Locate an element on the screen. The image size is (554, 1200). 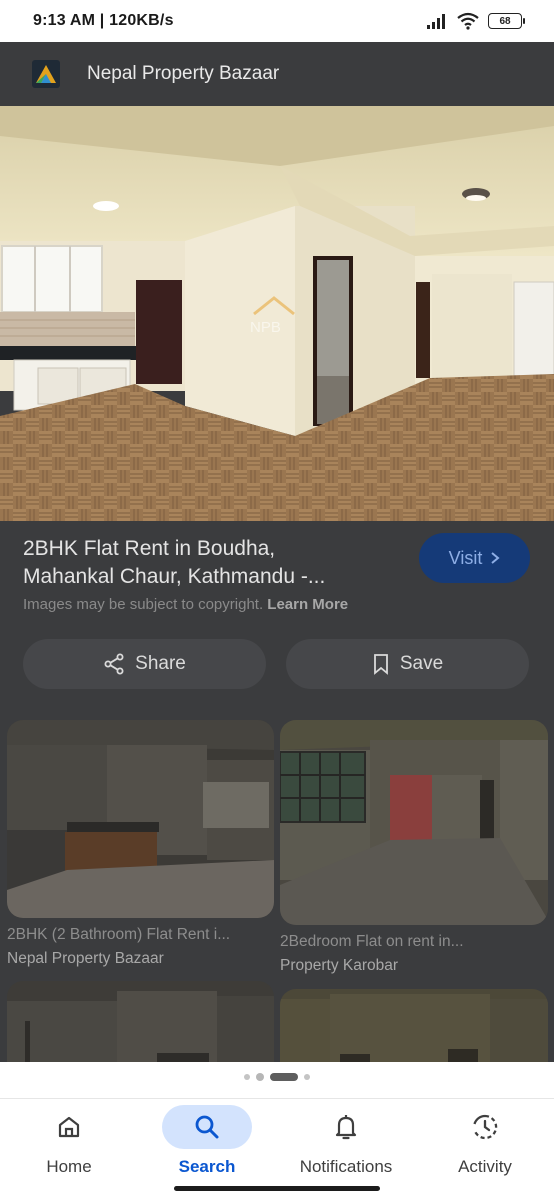
battery-icon: 68 is located at coordinates (506, 21).